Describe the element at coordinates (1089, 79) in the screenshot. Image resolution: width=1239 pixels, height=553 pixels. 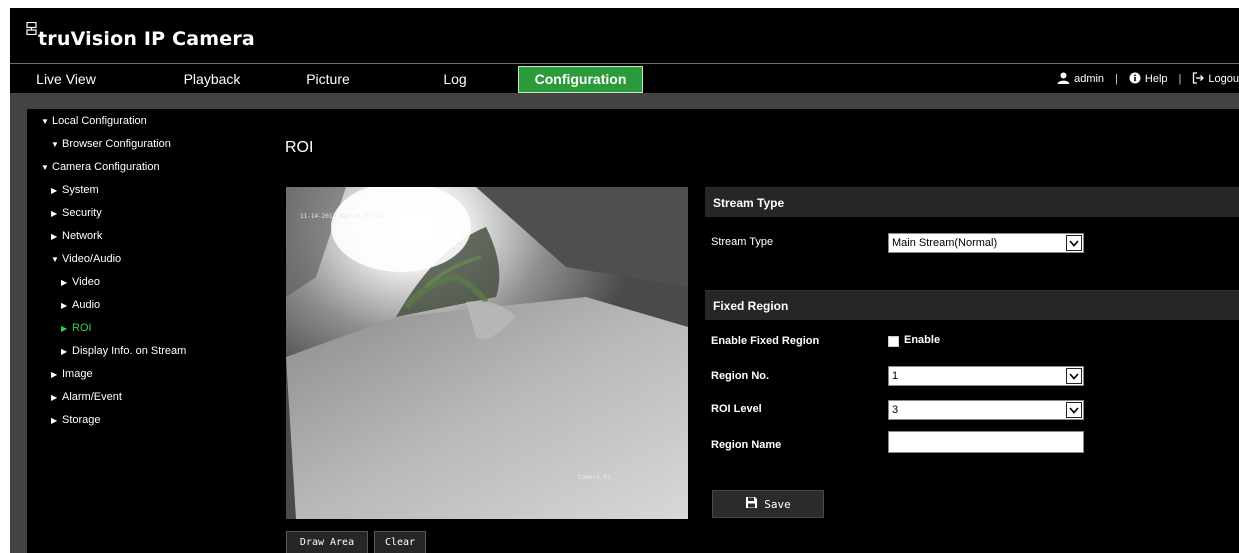
I see `username: admin` at that location.